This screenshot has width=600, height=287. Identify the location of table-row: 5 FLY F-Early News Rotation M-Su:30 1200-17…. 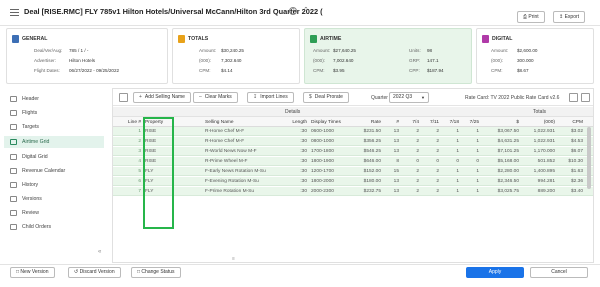
(353, 171).